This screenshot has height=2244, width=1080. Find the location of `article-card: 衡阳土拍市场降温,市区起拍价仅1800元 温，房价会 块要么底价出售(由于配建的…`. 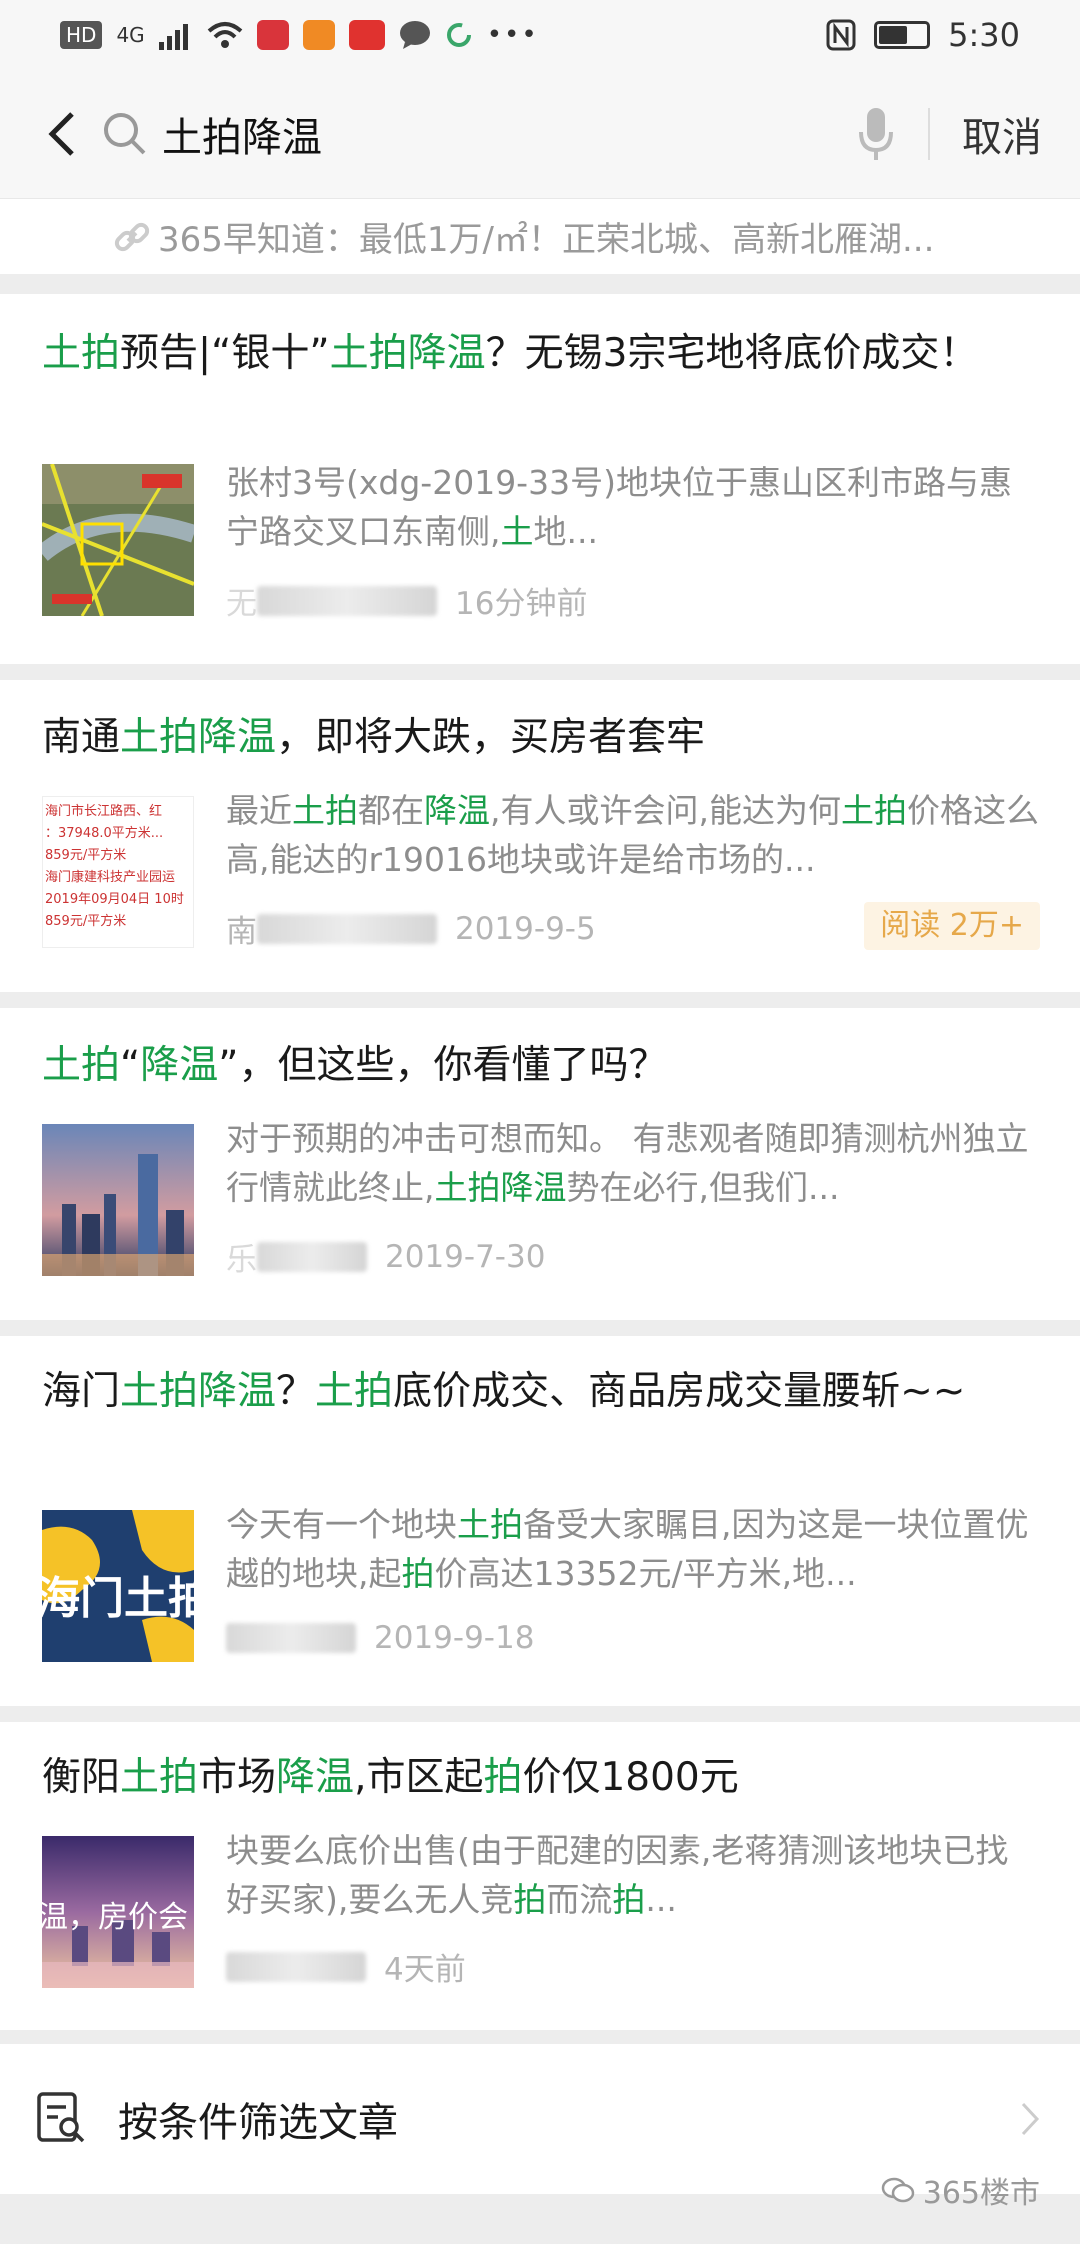

article-card: 衡阳土拍市场降温,市区起拍价仅1800元 温，房价会 块要么底价出售(由于配建的… is located at coordinates (540, 1876).